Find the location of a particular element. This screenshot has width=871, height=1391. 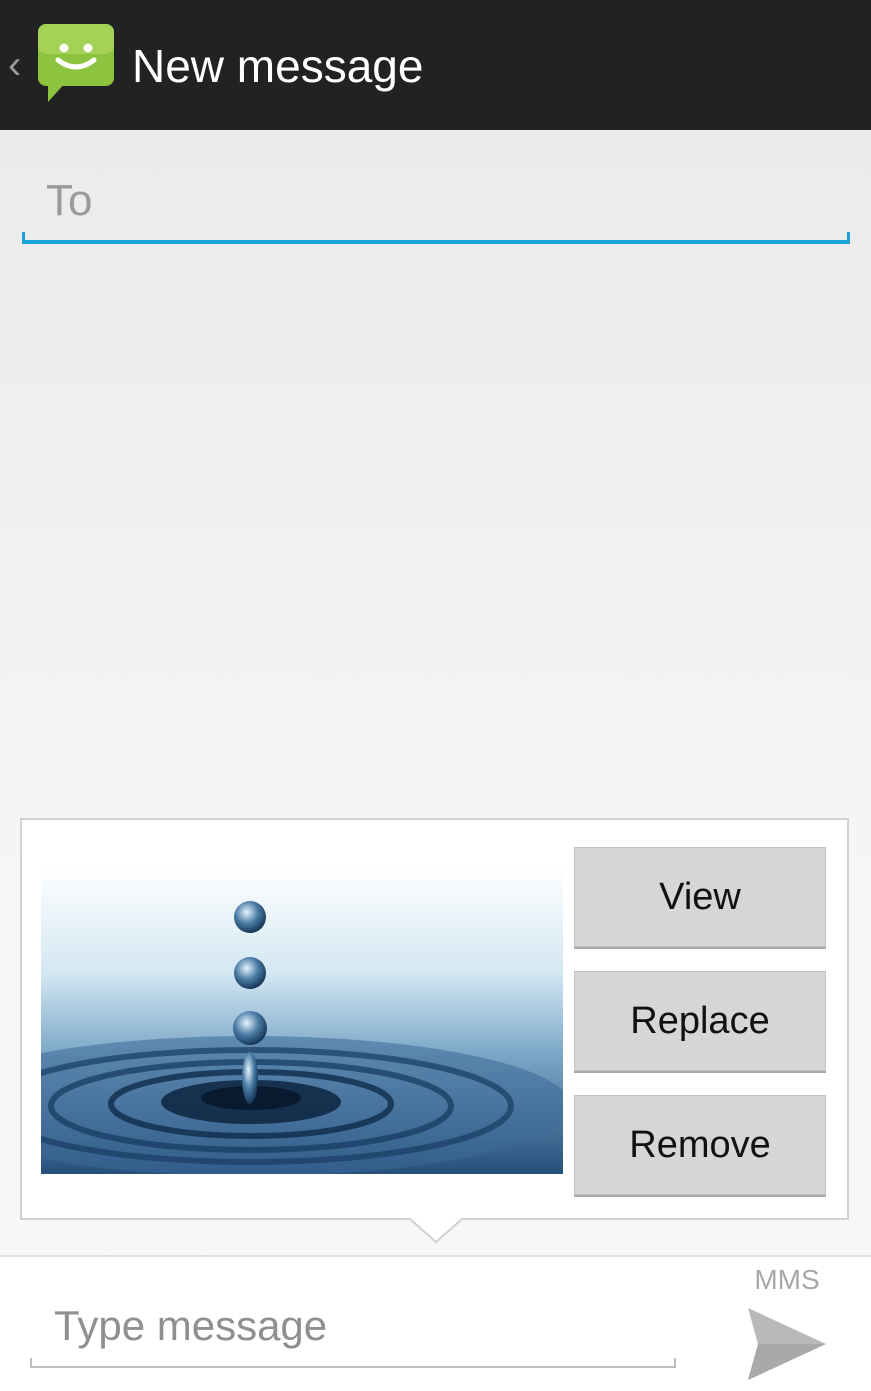

recipient-input is located at coordinates (441, 201).